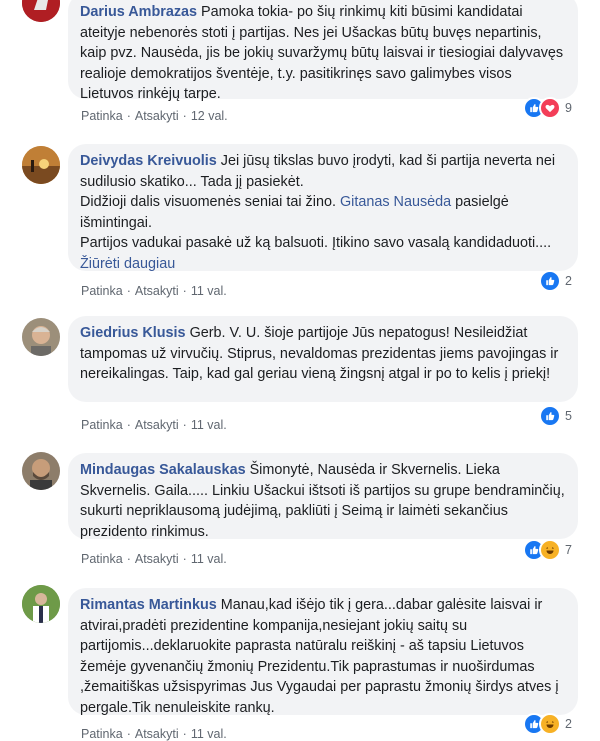 The width and height of the screenshot is (600, 741). Describe the element at coordinates (568, 416) in the screenshot. I see `reaction-count: 5` at that location.